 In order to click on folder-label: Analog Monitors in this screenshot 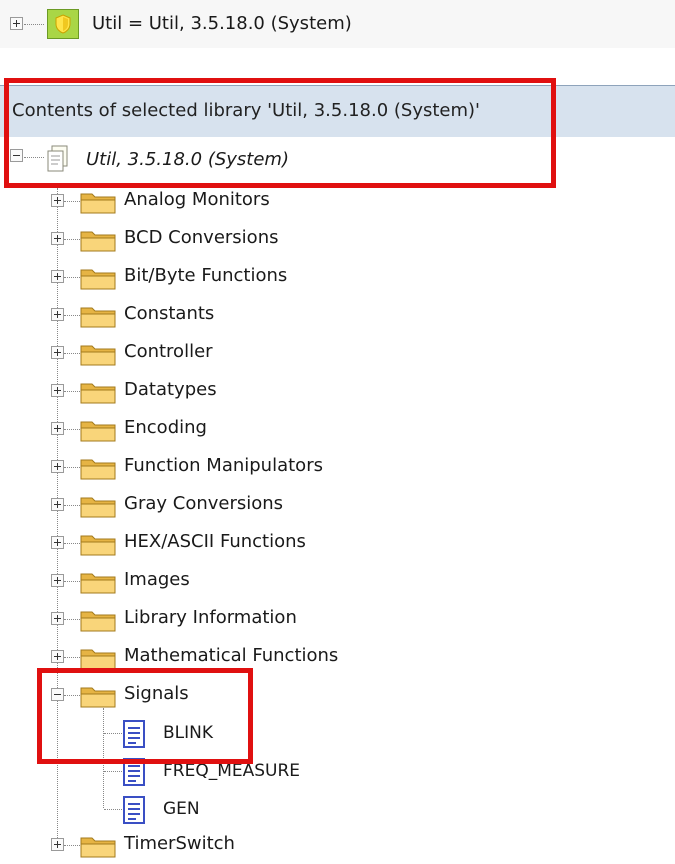, I will do `click(197, 199)`.